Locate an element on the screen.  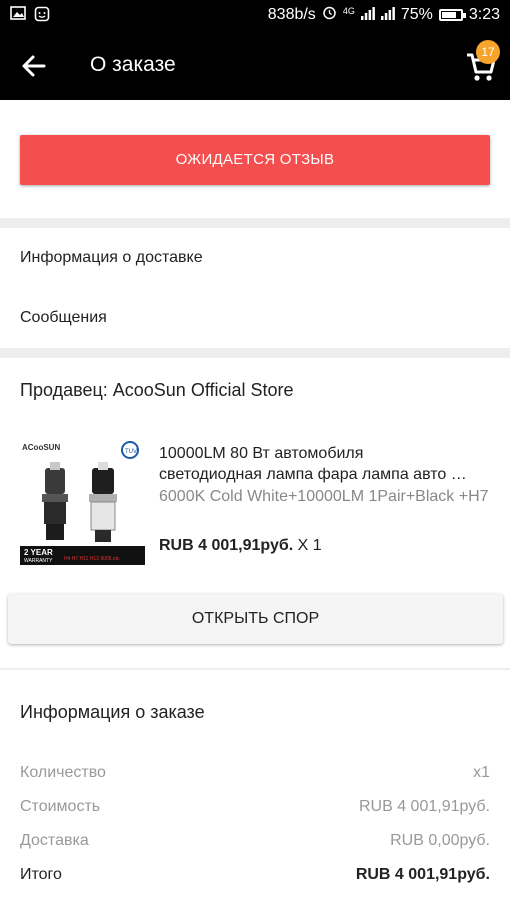
clock: 3:23 is located at coordinates (484, 14).